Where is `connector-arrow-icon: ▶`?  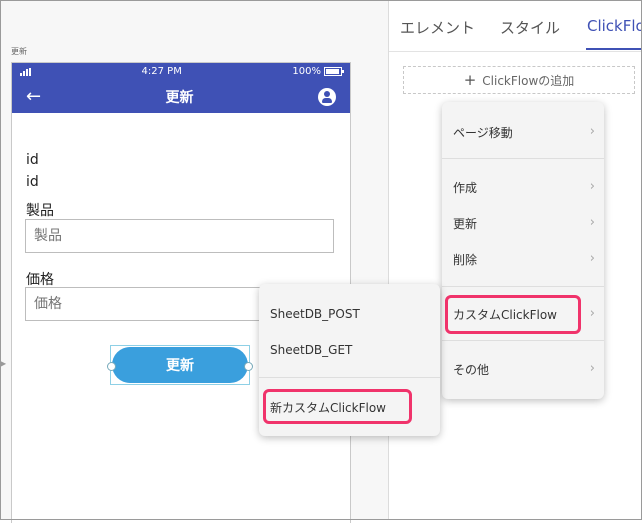
connector-arrow-icon: ▶ is located at coordinates (3, 363).